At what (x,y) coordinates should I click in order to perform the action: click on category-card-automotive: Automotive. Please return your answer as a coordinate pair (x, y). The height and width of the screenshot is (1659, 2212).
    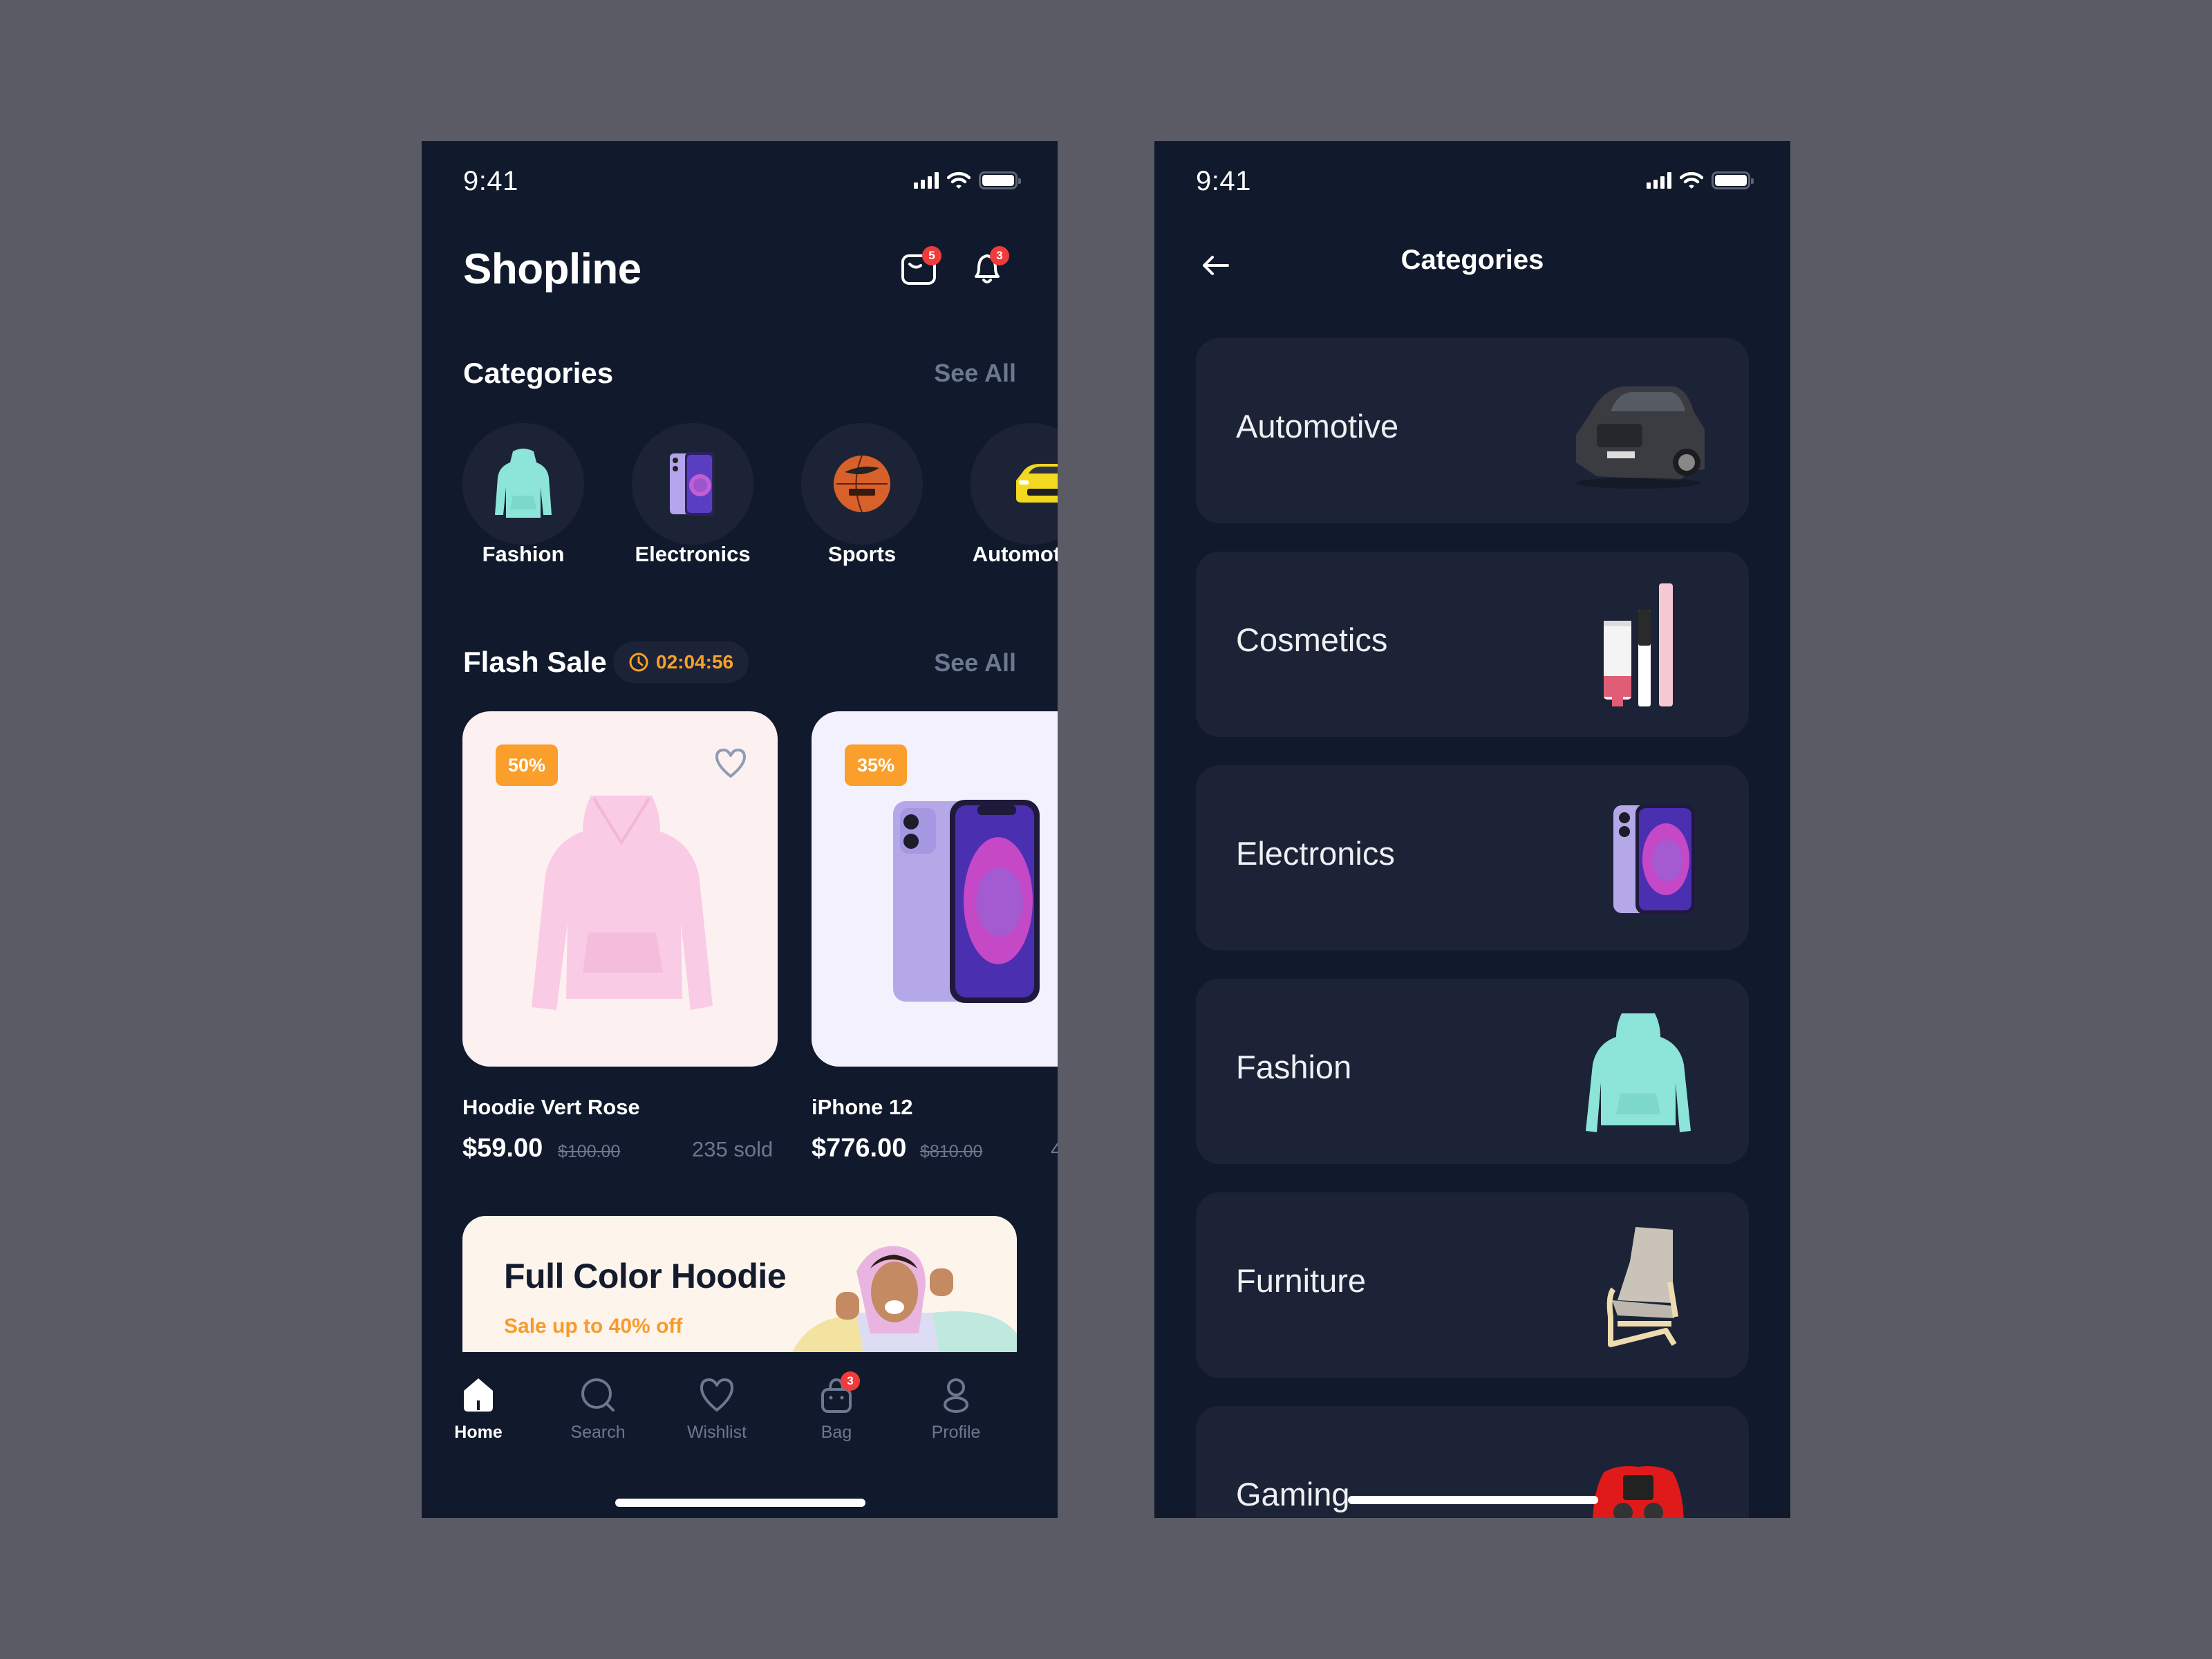
    Looking at the image, I should click on (1473, 431).